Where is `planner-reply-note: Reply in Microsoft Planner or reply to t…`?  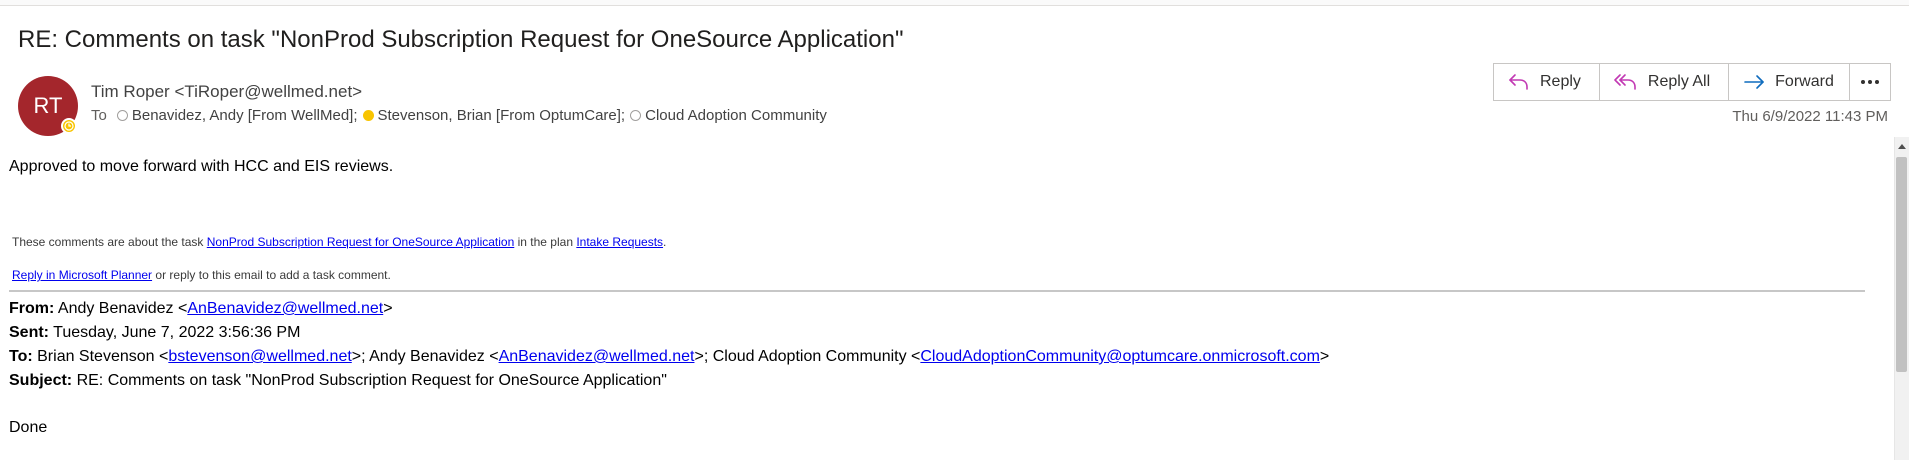
planner-reply-note: Reply in Microsoft Planner or reply to t… is located at coordinates (201, 275).